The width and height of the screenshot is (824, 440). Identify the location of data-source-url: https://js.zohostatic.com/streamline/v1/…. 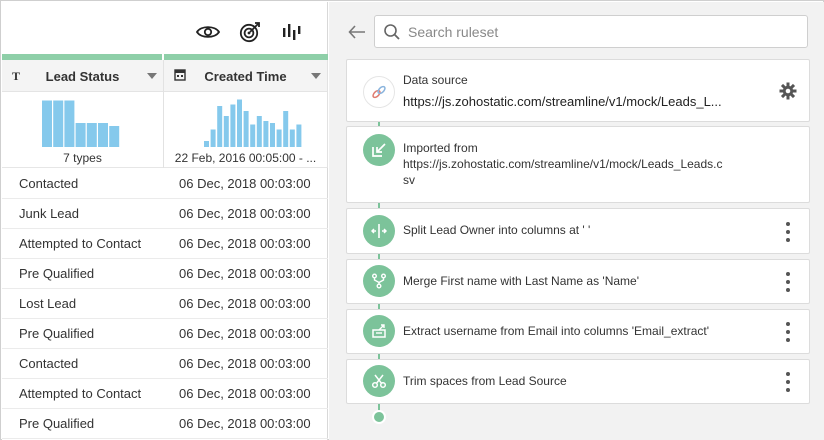
(562, 101).